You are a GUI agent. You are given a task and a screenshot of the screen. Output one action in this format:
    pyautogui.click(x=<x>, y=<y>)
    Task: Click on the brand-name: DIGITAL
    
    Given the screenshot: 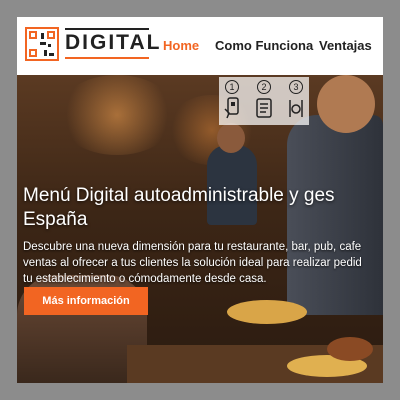 What is the action you would take?
    pyautogui.click(x=113, y=42)
    